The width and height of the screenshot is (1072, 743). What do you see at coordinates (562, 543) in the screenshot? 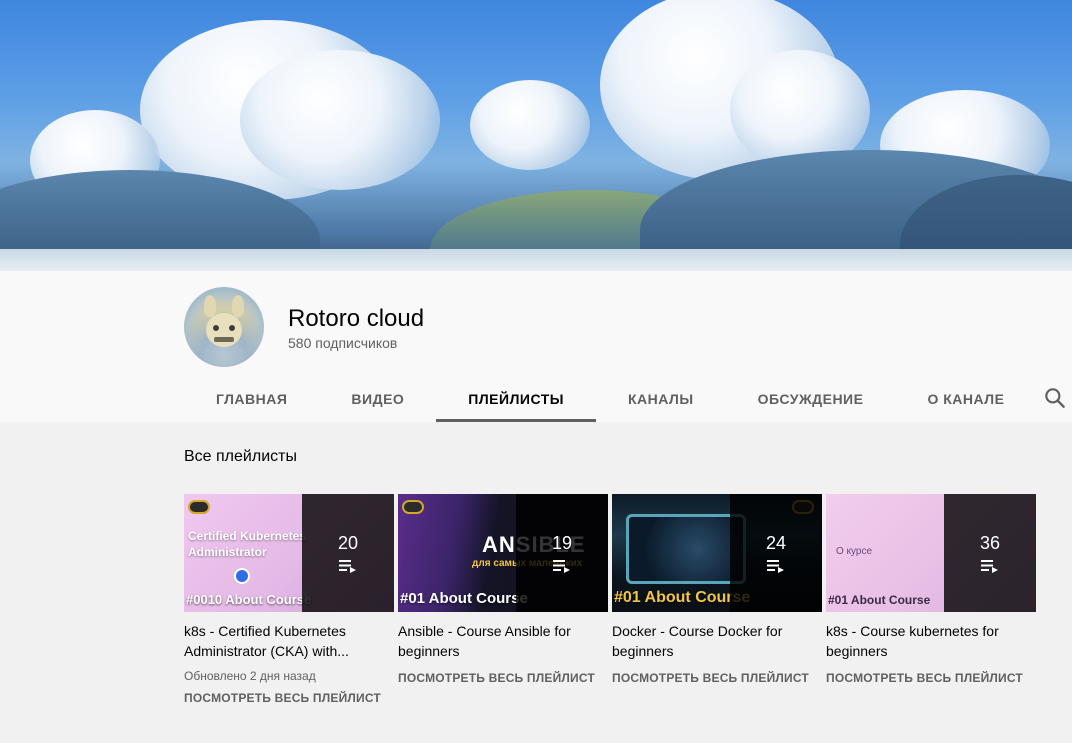
I see `video-count: 19` at bounding box center [562, 543].